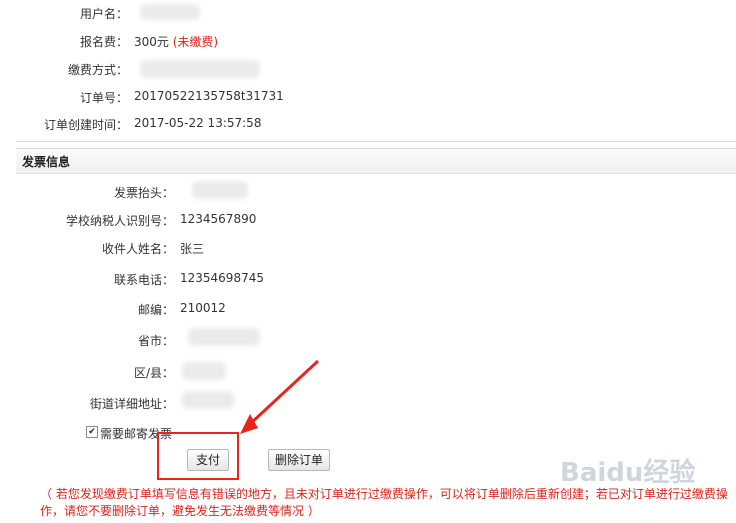 The height and width of the screenshot is (523, 736). Describe the element at coordinates (628, 473) in the screenshot. I see `watermark-logo: Baidu经验` at that location.